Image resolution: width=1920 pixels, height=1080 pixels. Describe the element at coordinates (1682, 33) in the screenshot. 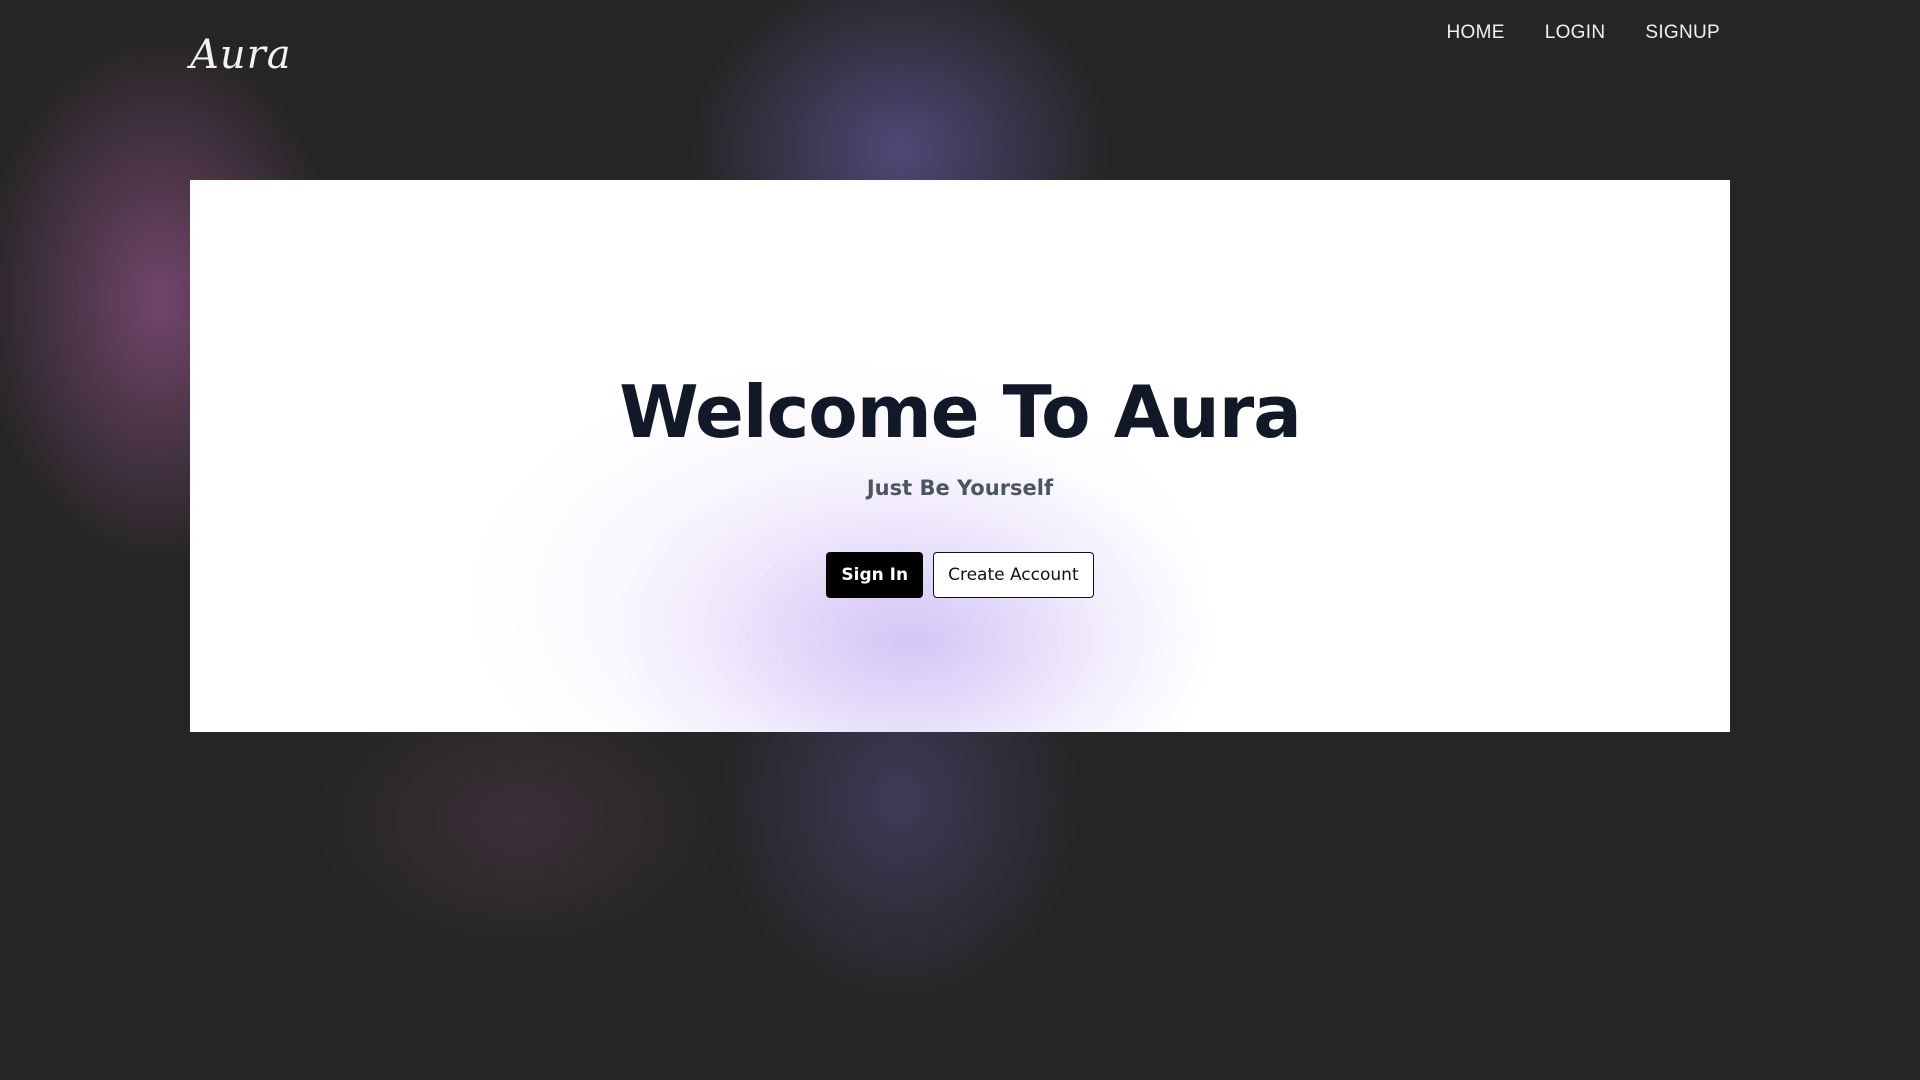

I see `nav-signup-link: SIGNUP` at that location.